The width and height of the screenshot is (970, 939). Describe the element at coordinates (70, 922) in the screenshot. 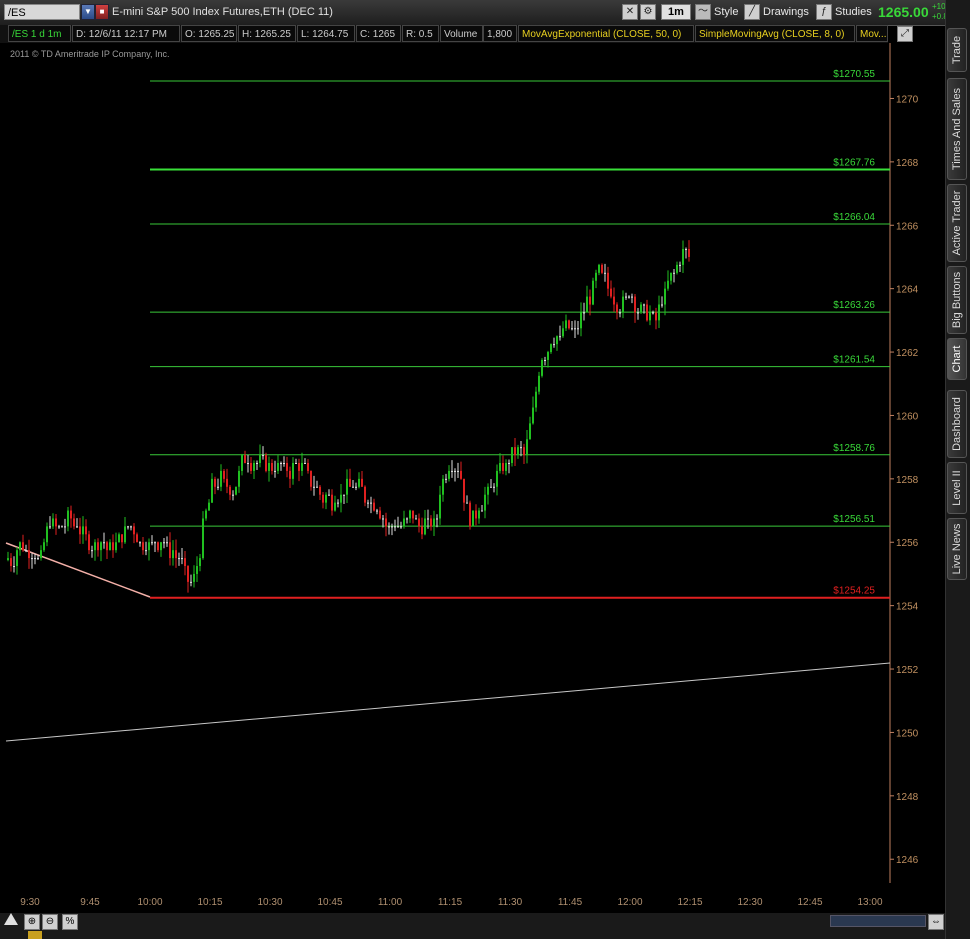

I see `percent-icon: %` at that location.